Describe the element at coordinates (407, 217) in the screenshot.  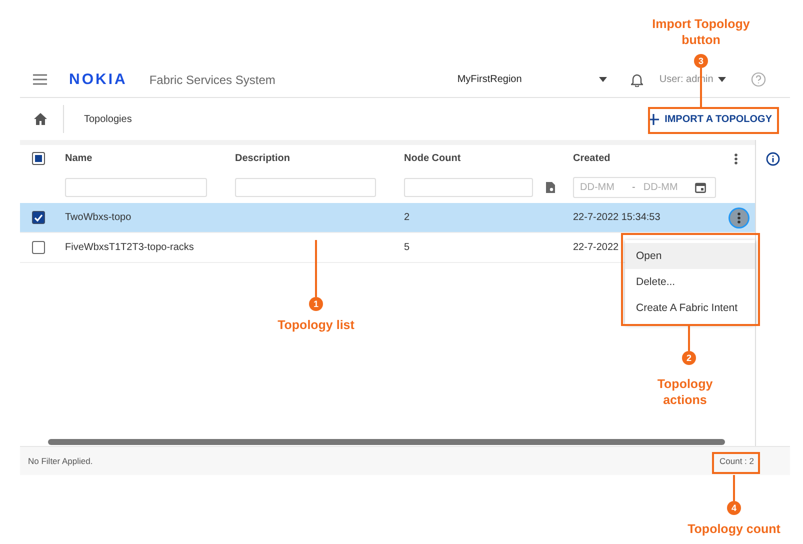
I see `table-cell: 2` at that location.